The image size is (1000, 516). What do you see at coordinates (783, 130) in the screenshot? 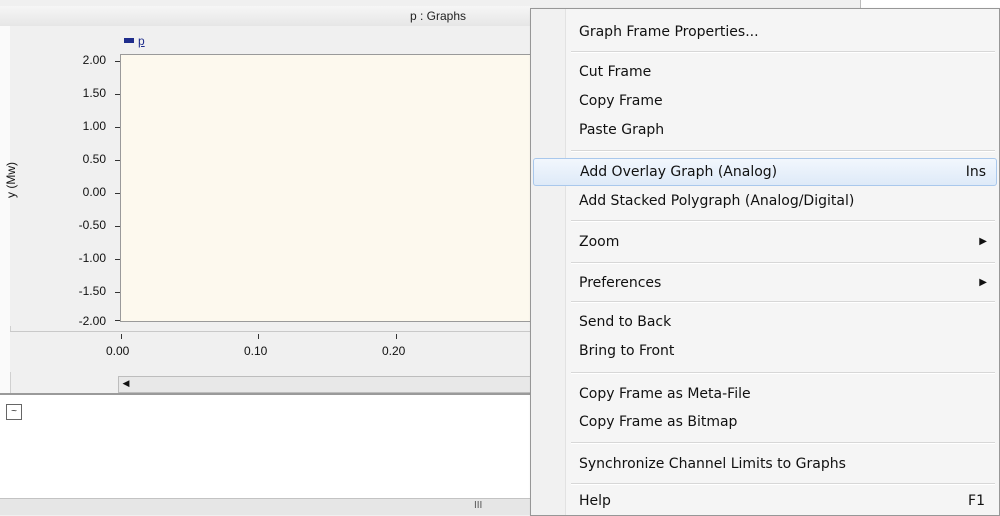
I see `menu-item-paste-graph: Paste Graph` at bounding box center [783, 130].